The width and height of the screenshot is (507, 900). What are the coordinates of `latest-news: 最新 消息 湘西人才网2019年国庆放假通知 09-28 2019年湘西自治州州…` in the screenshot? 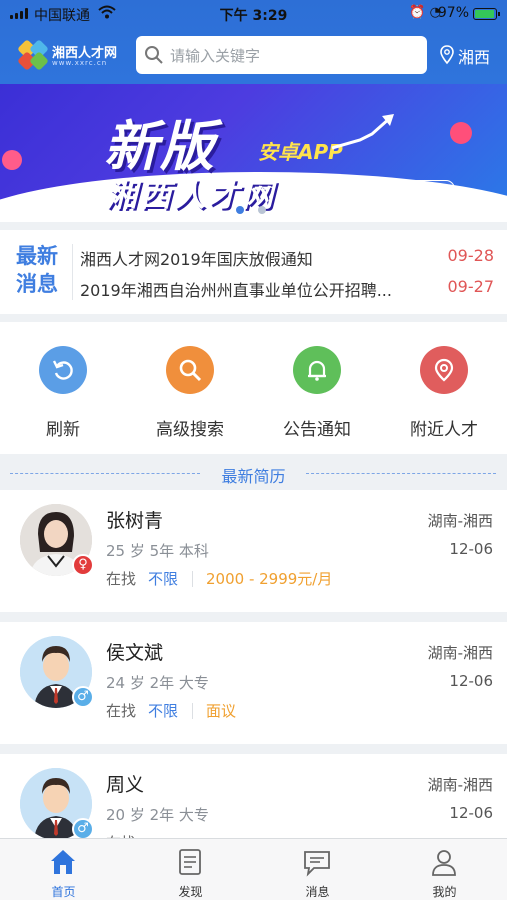 It's located at (253, 272).